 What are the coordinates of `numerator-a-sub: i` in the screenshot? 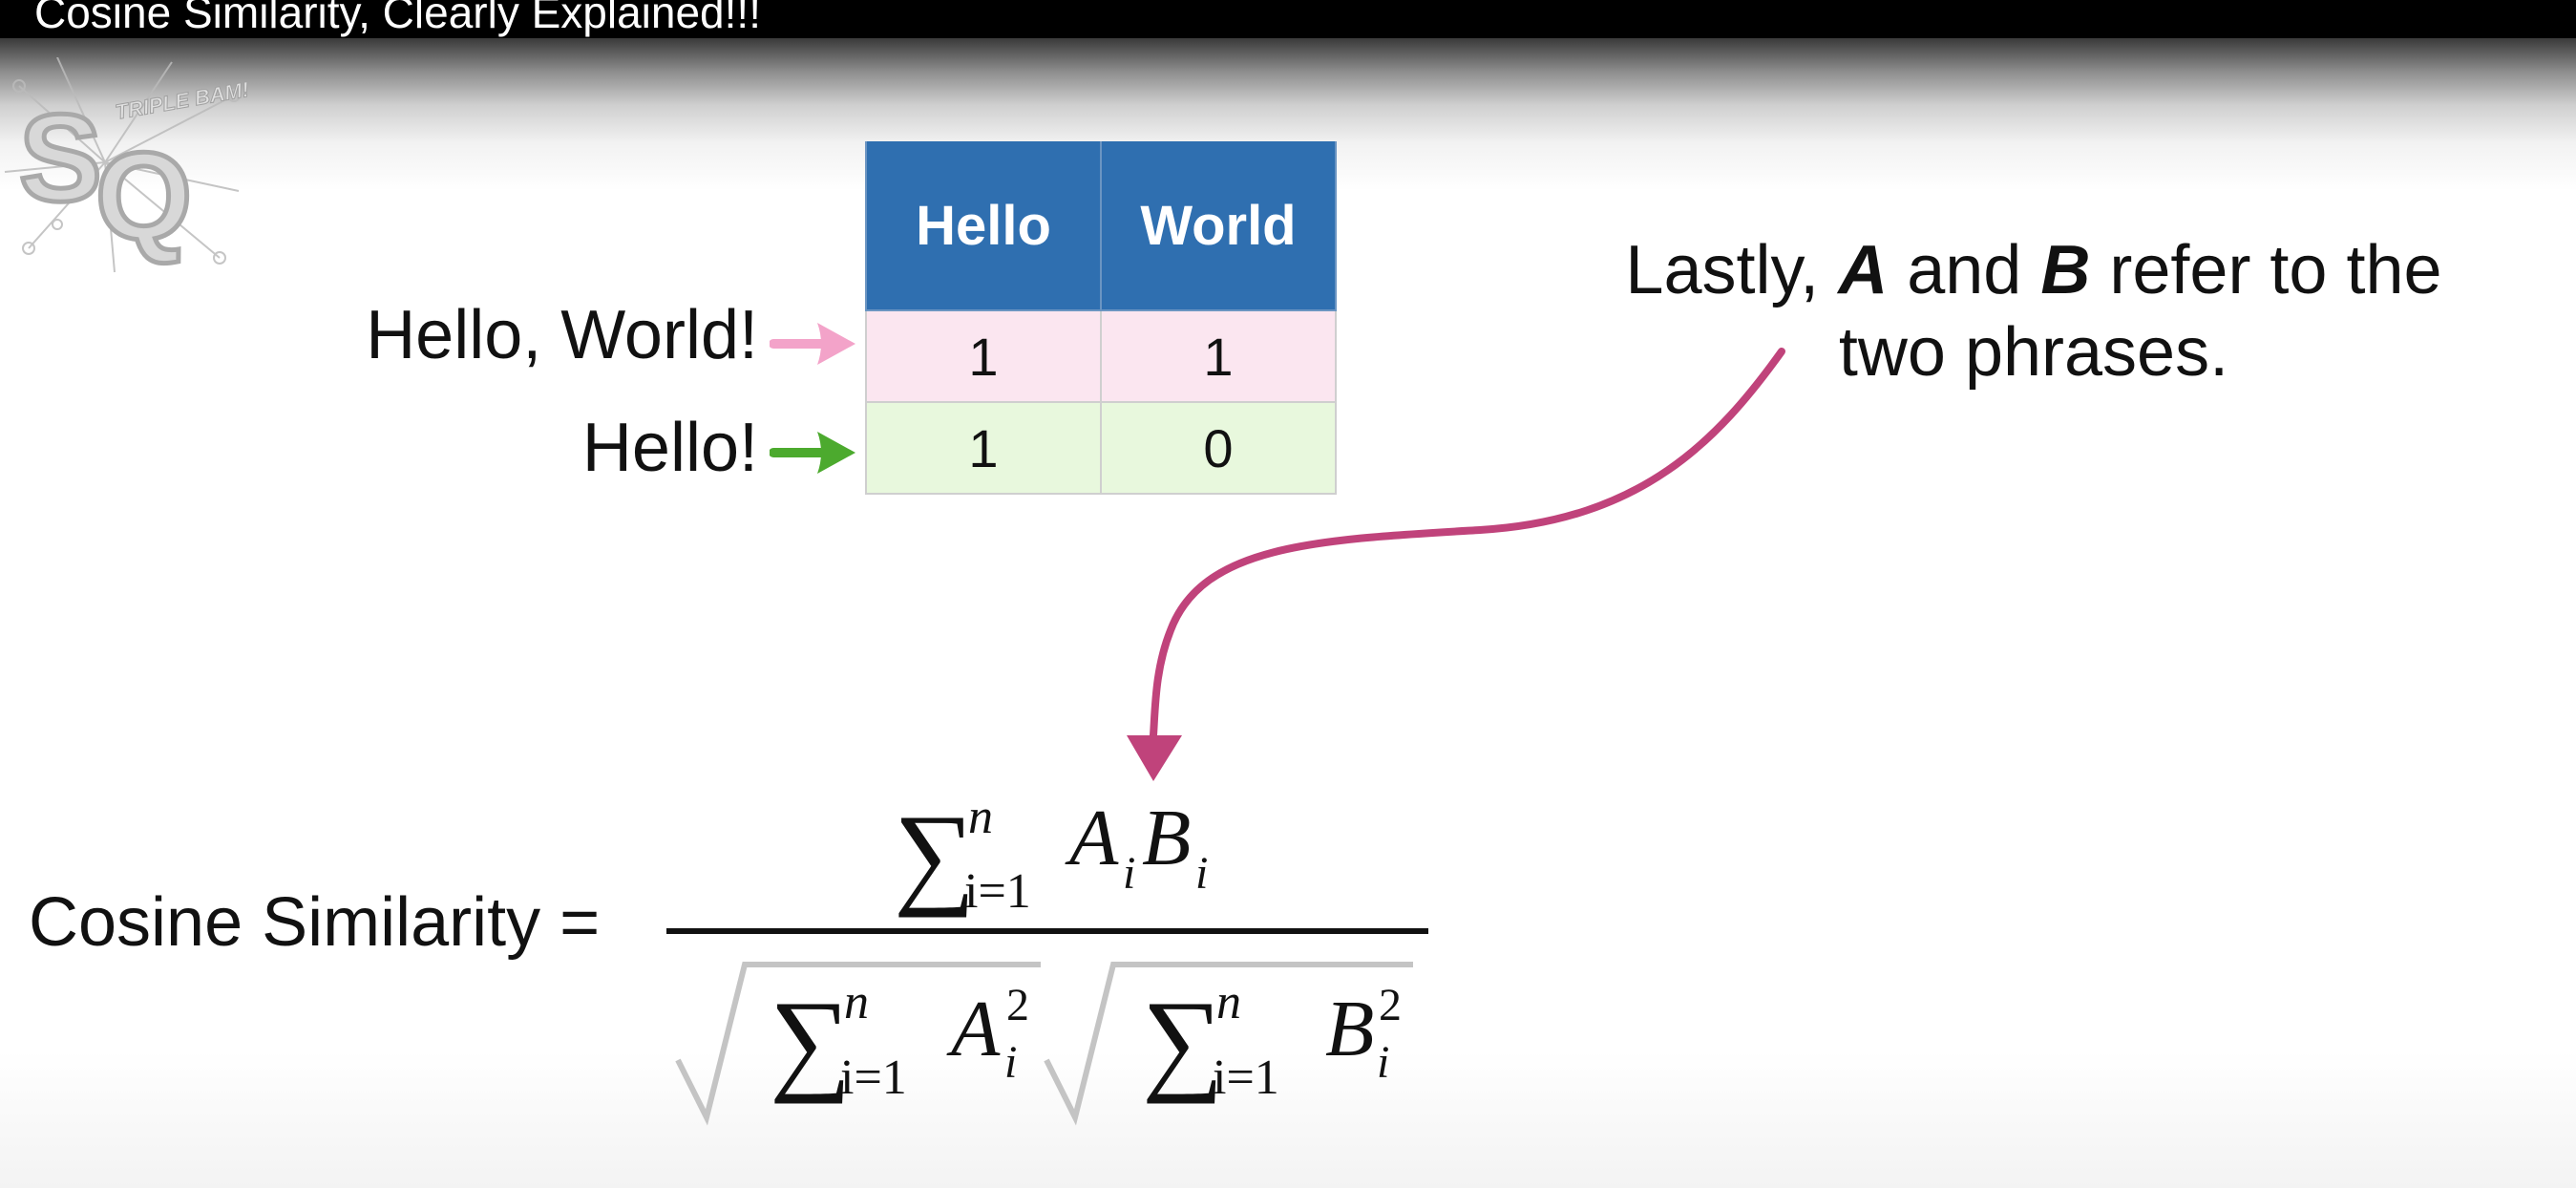 It's located at (1129, 873).